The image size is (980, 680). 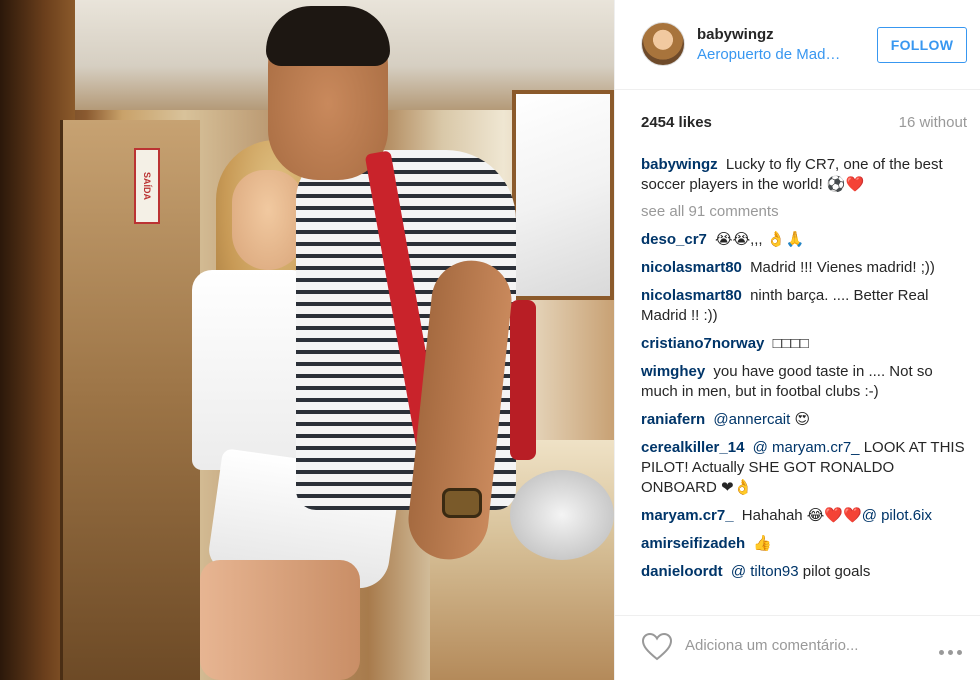 What do you see at coordinates (797, 45) in the screenshot?
I see `post-header: babywingz Aeropuerto de Mad… FOLLOW` at bounding box center [797, 45].